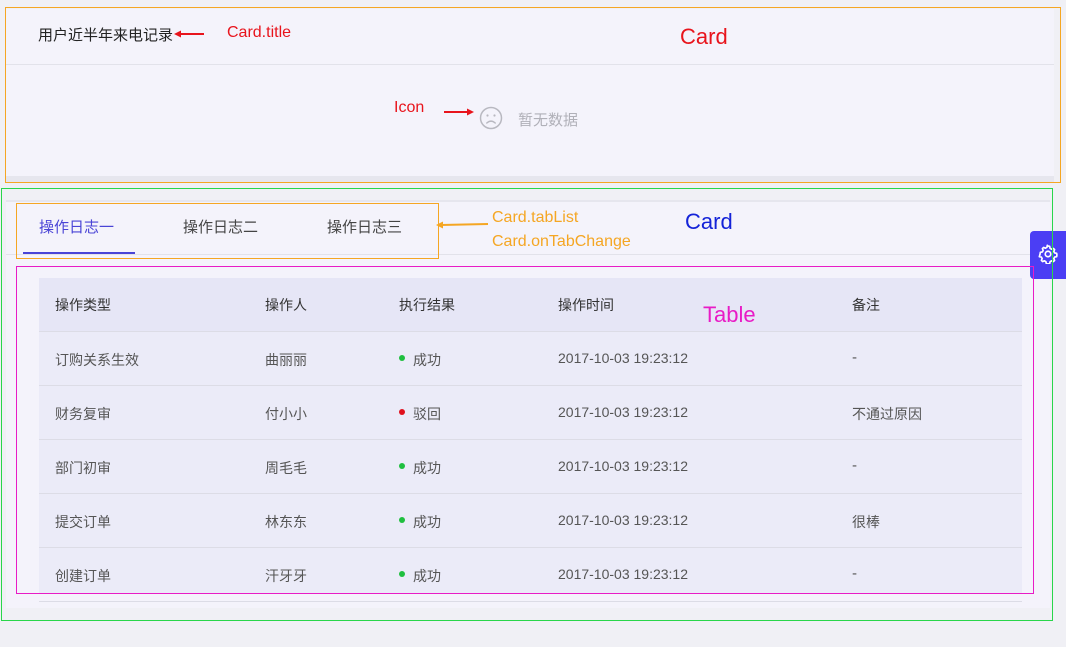 The image size is (1066, 647). I want to click on tablist-annotation-box, so click(227, 231).